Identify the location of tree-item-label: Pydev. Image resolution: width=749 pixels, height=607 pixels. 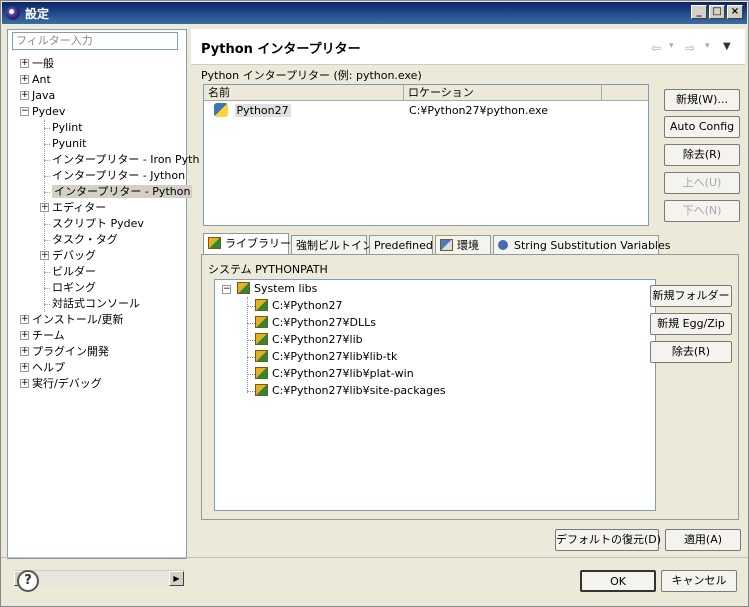
(49, 111).